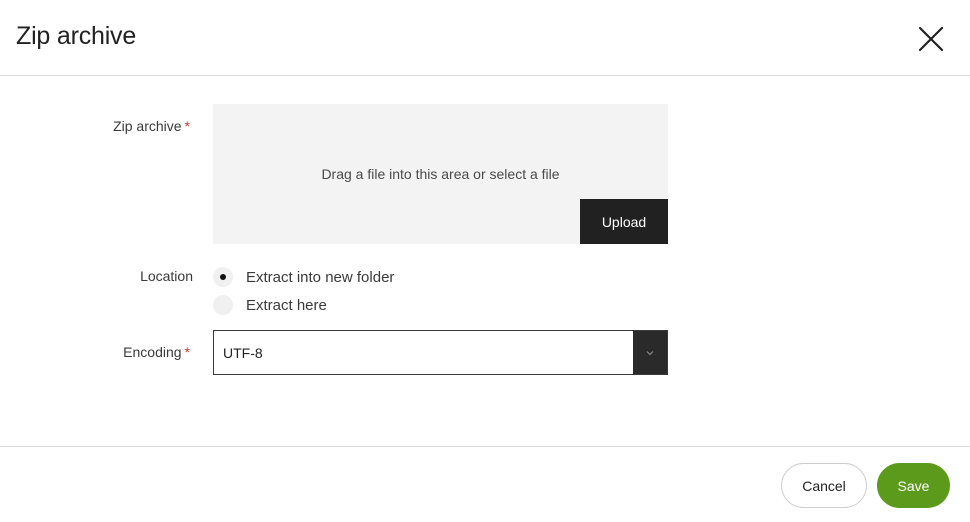  What do you see at coordinates (913, 485) in the screenshot?
I see `save-button: Save` at bounding box center [913, 485].